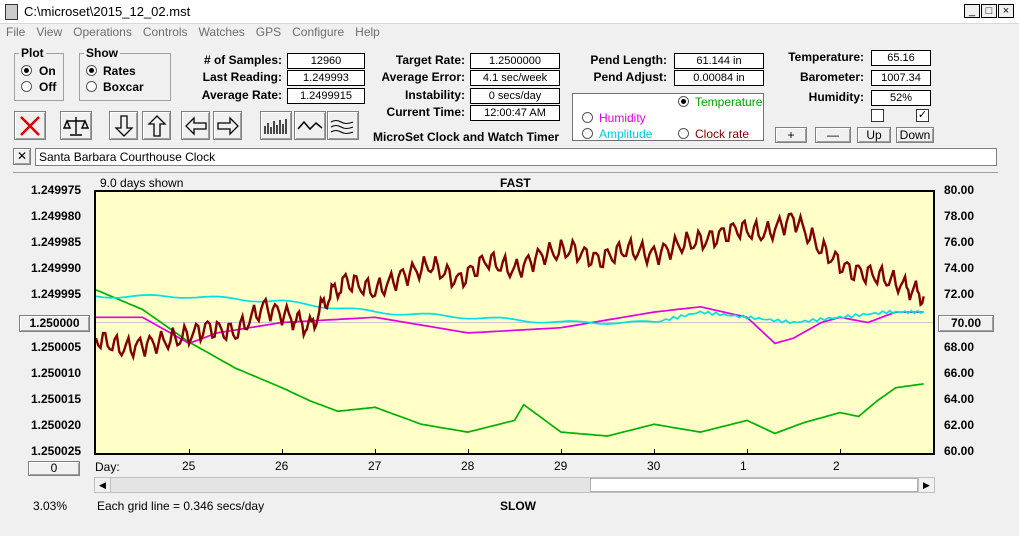 This screenshot has height=536, width=1019. I want to click on grid-note-label: Each grid line = 0.346 secs/day, so click(181, 506).